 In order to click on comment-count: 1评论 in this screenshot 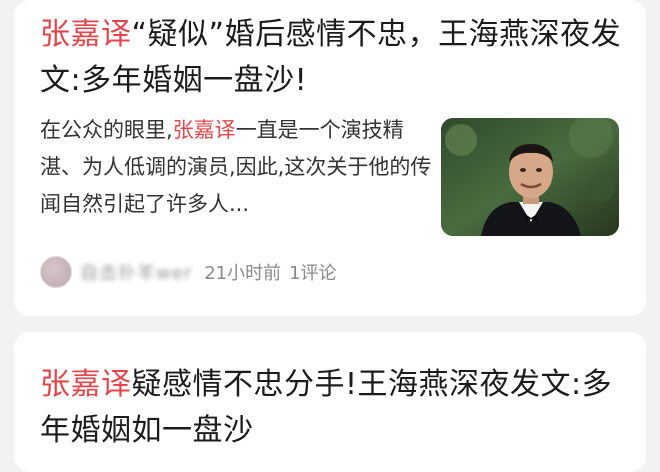, I will do `click(312, 272)`.